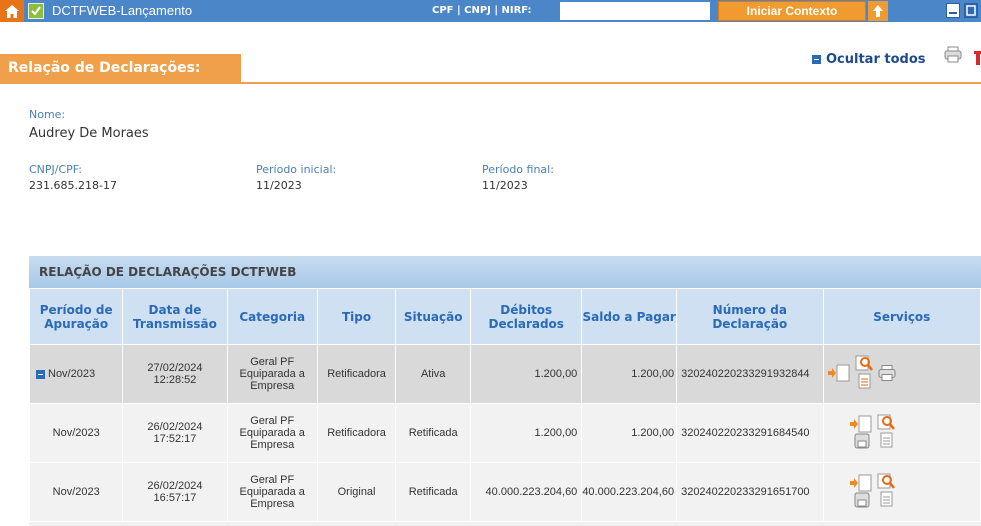  Describe the element at coordinates (47, 114) in the screenshot. I see `nome-label: Nome:` at that location.